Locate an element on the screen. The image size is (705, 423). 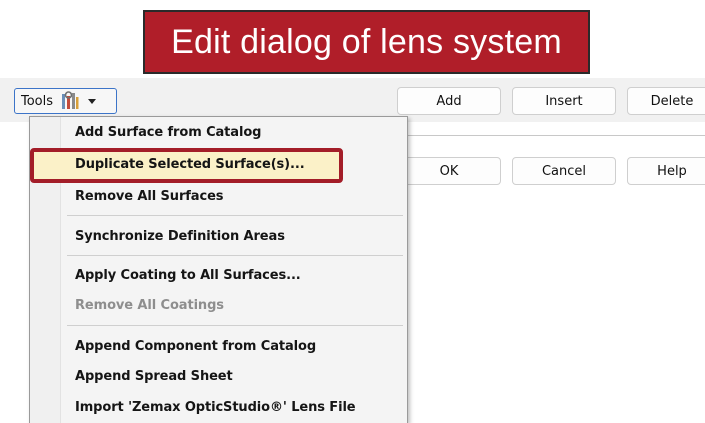
help-button: Help is located at coordinates (666, 171).